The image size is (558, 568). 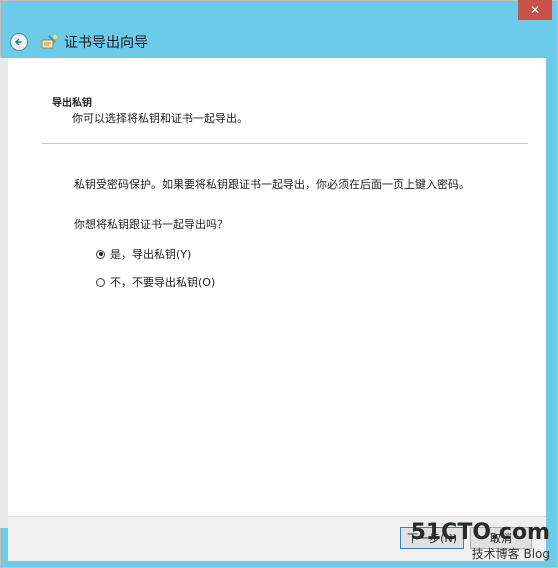 I want to click on page-subtitle: 你可以选择将私钥和证书一起导出。, so click(x=160, y=118).